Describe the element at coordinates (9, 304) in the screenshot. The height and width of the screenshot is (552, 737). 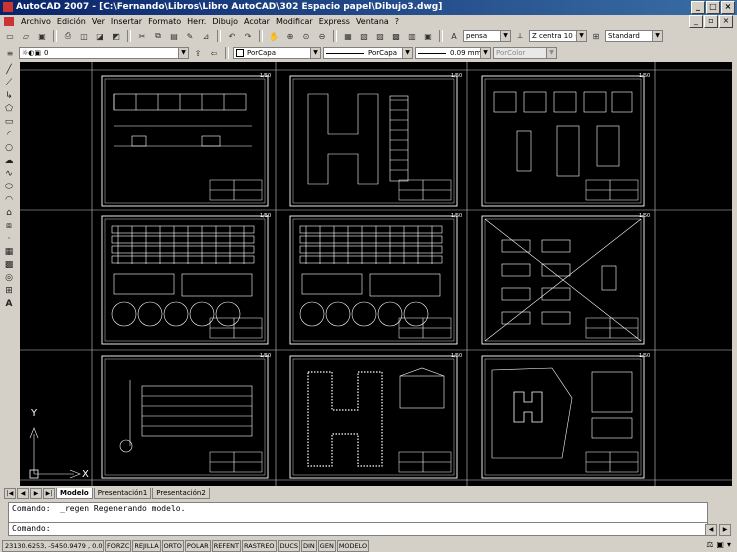
I see `multiline-text-icon: A` at that location.